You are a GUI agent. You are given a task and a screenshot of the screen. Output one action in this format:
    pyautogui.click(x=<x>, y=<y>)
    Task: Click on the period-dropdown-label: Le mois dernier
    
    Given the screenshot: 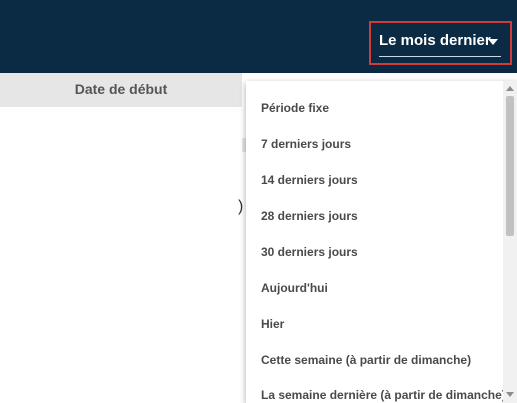 What is the action you would take?
    pyautogui.click(x=435, y=40)
    